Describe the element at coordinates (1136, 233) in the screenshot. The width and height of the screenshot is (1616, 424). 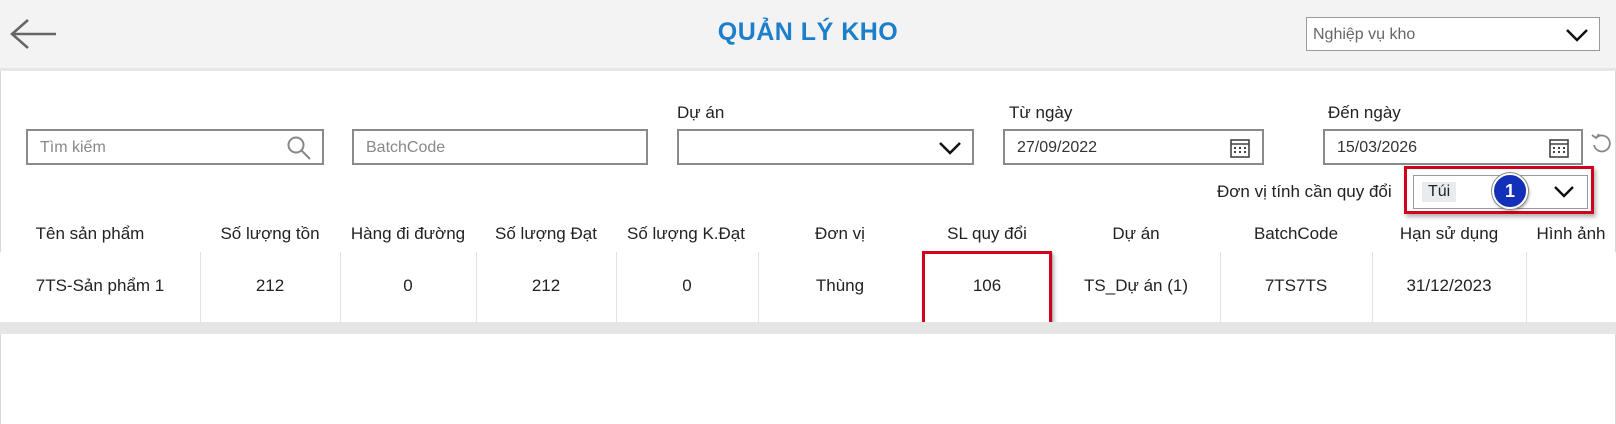
I see `col-du-an: Dự án` at that location.